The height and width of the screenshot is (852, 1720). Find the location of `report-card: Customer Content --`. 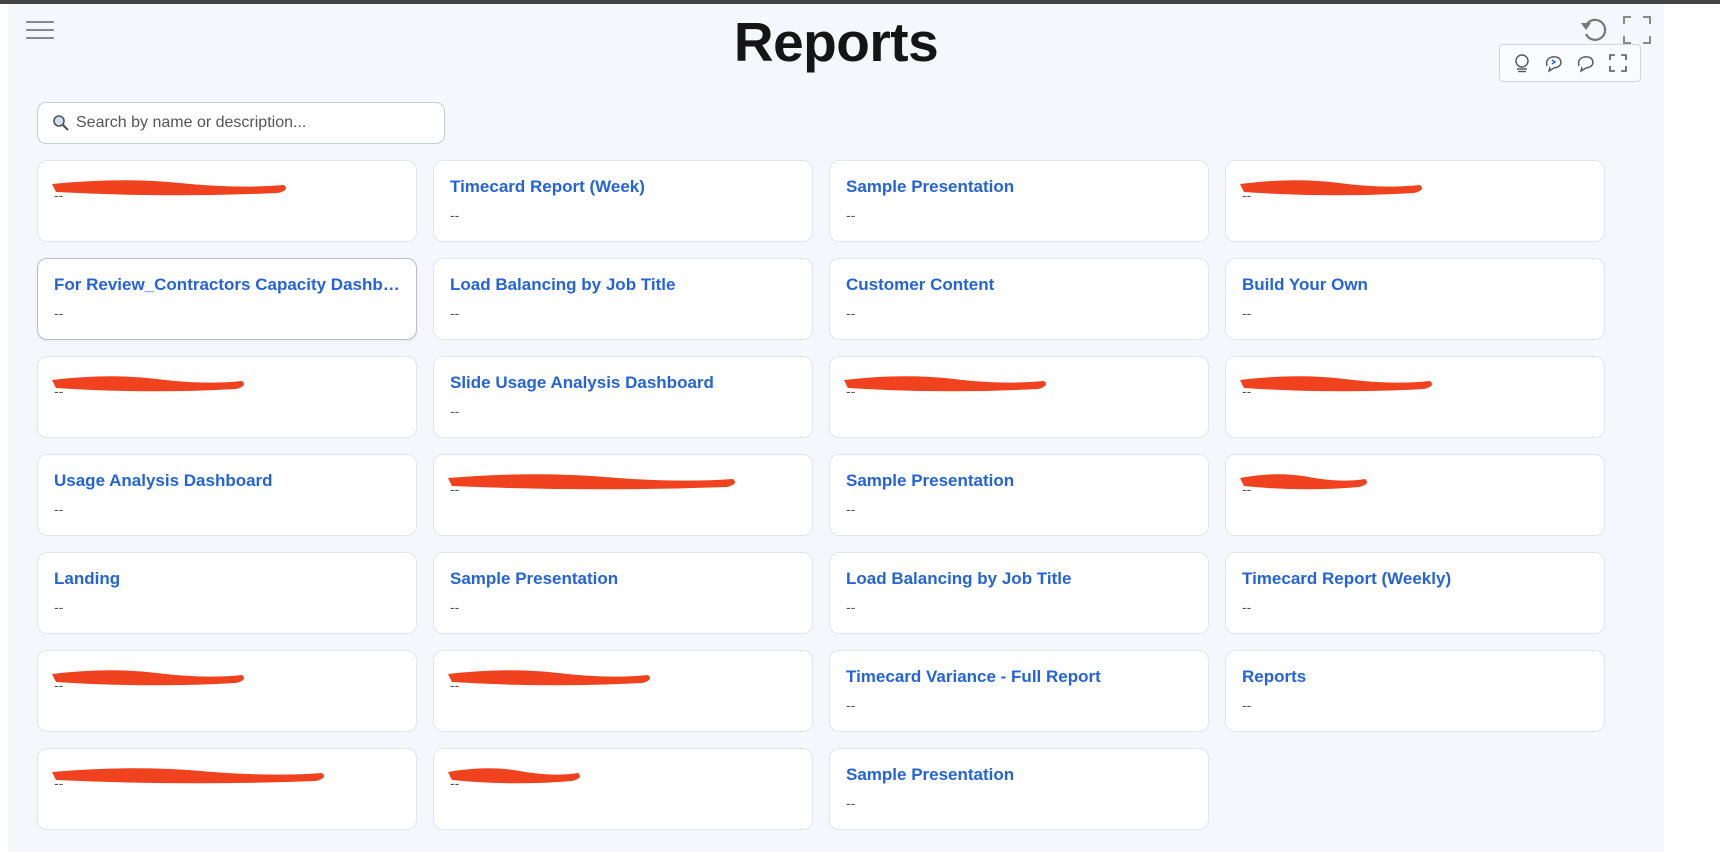

report-card: Customer Content -- is located at coordinates (1019, 299).